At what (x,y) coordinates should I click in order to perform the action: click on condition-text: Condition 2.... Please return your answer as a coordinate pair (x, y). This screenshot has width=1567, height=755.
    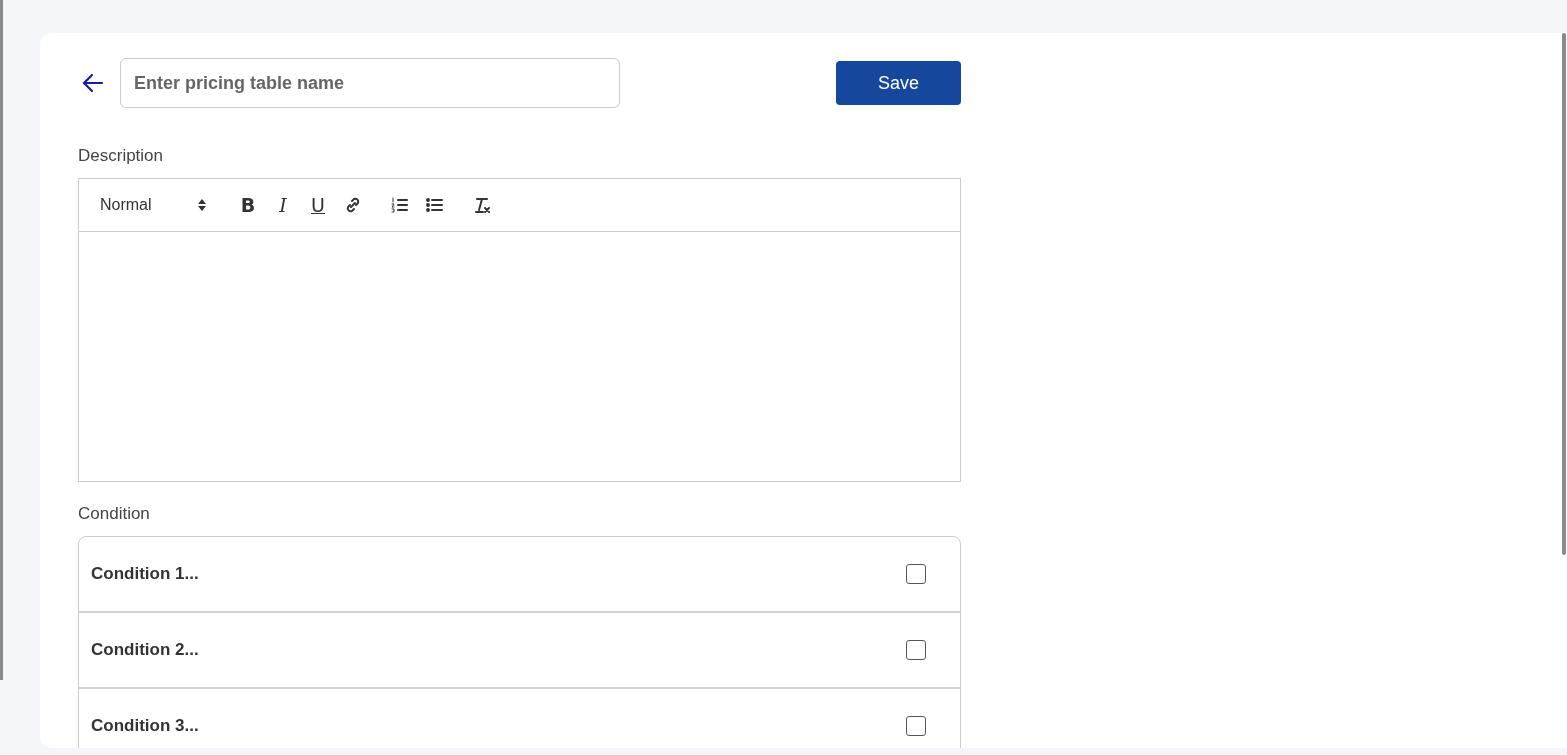
    Looking at the image, I should click on (145, 650).